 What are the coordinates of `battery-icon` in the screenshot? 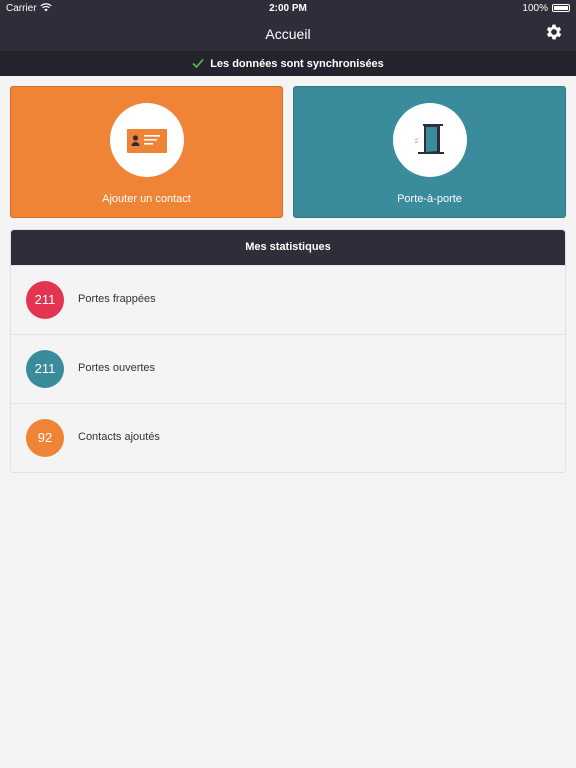 It's located at (561, 8).